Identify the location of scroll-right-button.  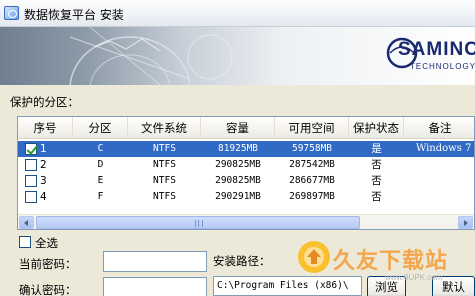
(465, 222).